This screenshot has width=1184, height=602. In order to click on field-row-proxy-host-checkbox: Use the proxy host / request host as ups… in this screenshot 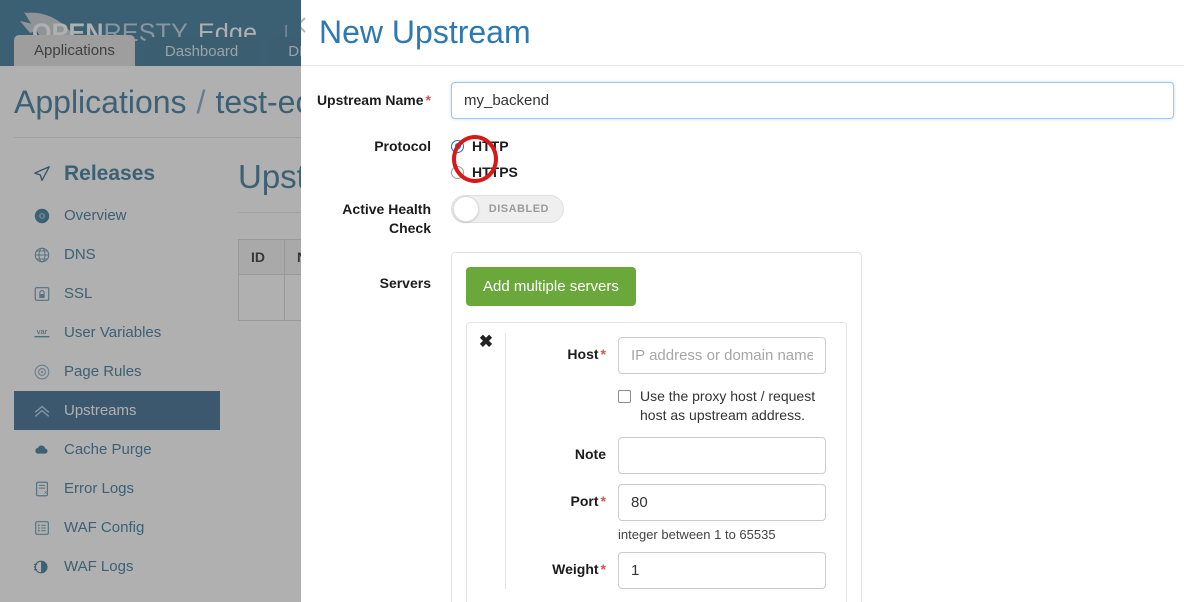, I will do `click(671, 405)`.